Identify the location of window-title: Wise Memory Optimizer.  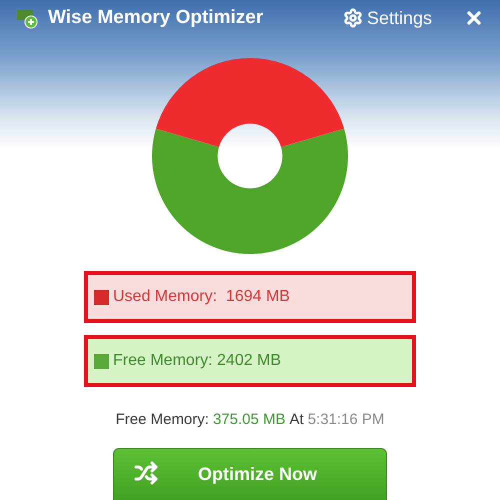
(156, 18).